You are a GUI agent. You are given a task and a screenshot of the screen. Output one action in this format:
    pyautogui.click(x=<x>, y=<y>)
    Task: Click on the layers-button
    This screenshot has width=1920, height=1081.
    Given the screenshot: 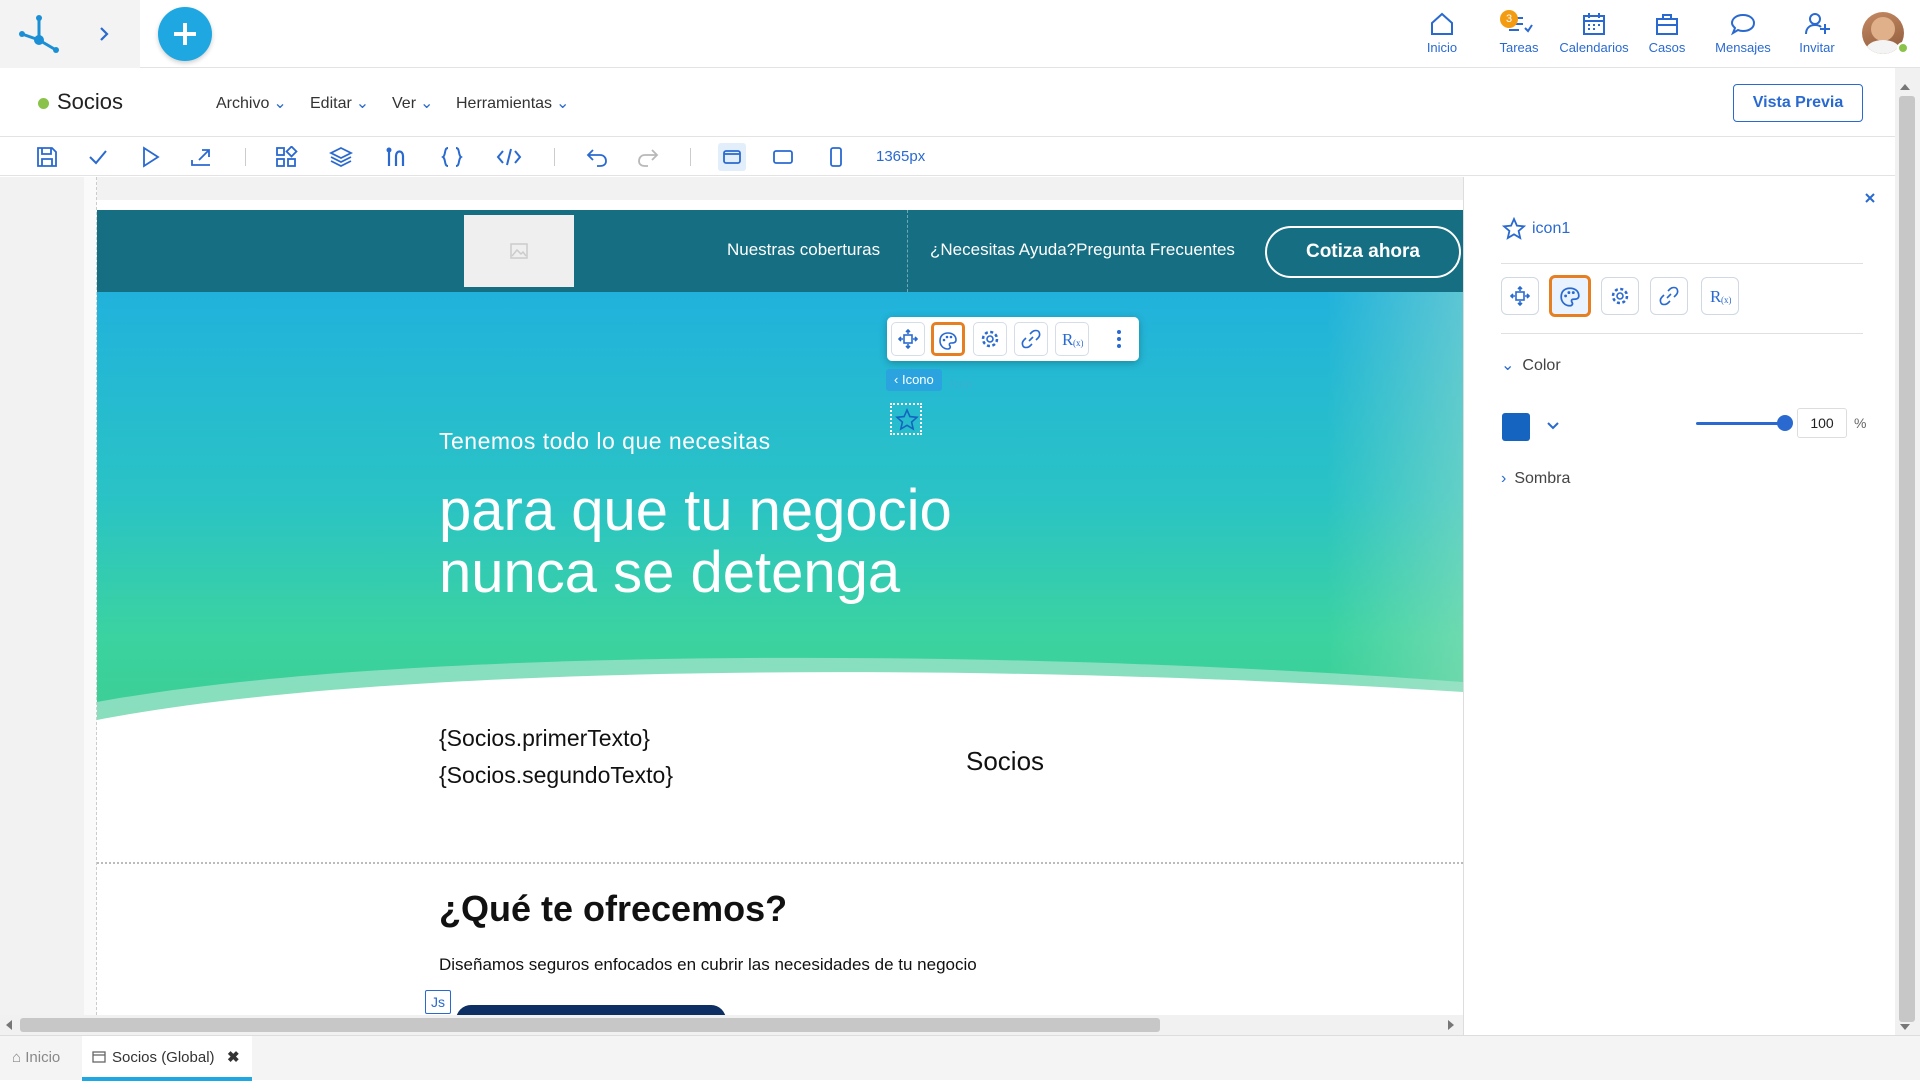 What is the action you would take?
    pyautogui.click(x=342, y=157)
    